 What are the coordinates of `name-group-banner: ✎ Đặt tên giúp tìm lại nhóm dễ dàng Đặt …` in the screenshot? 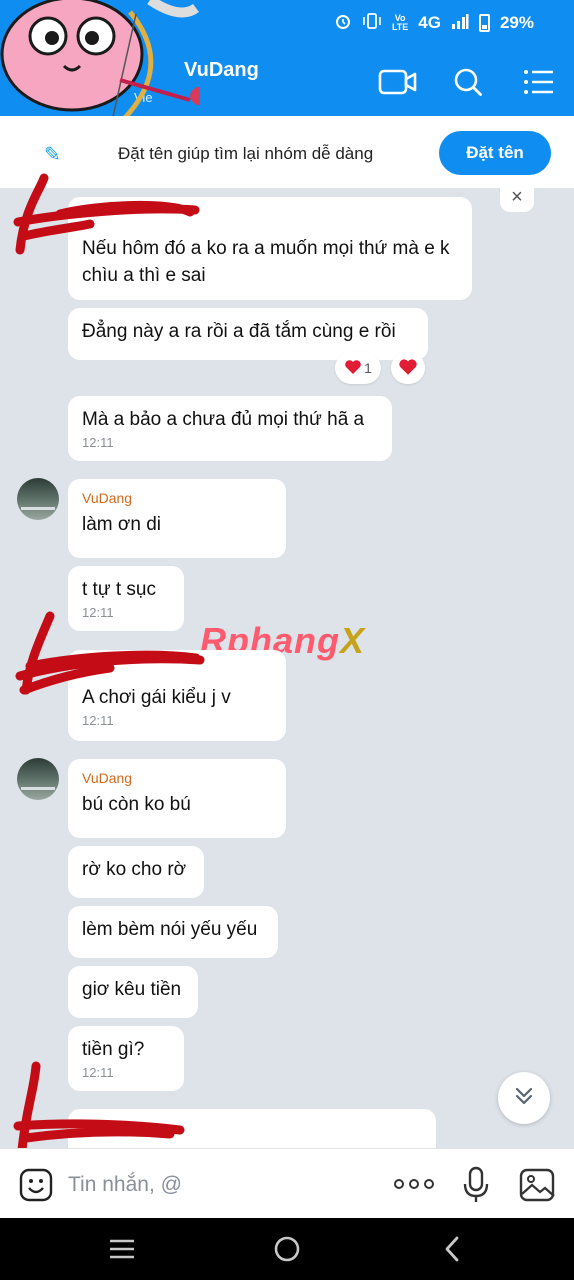 It's located at (287, 152).